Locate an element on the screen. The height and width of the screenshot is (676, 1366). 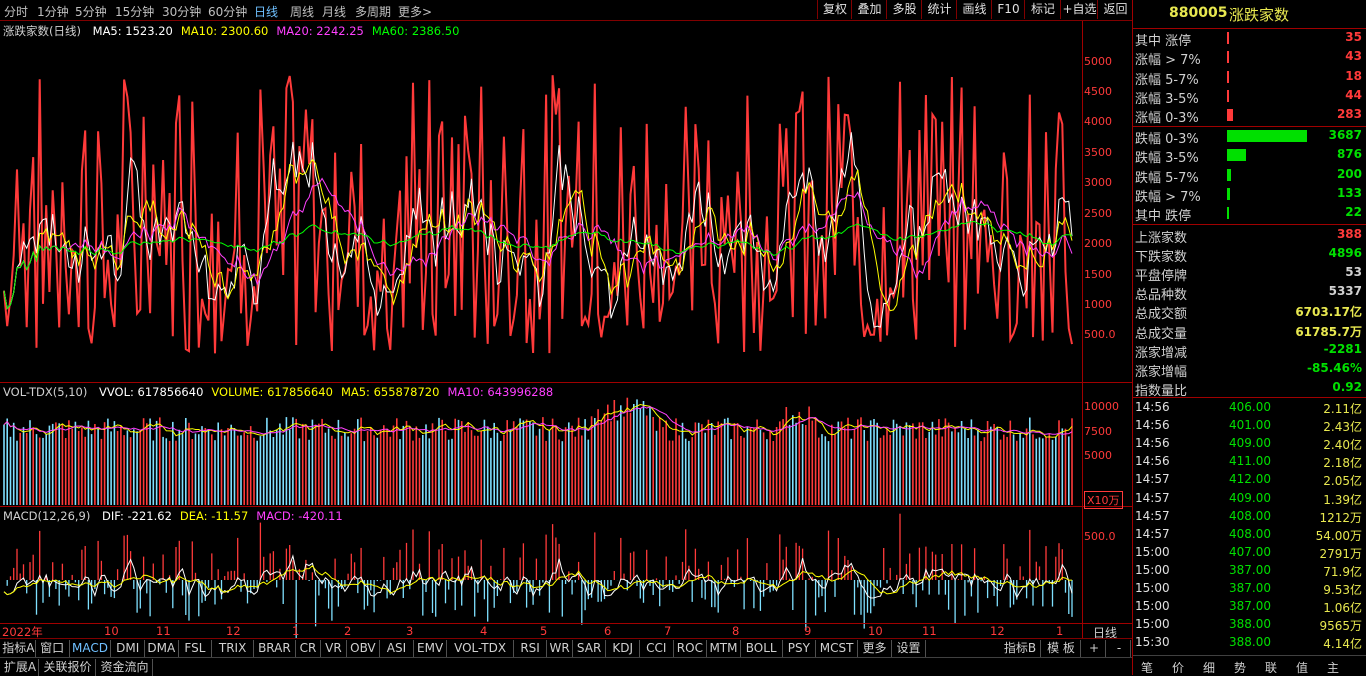
quote-tab-2: 细 is located at coordinates (1209, 667).